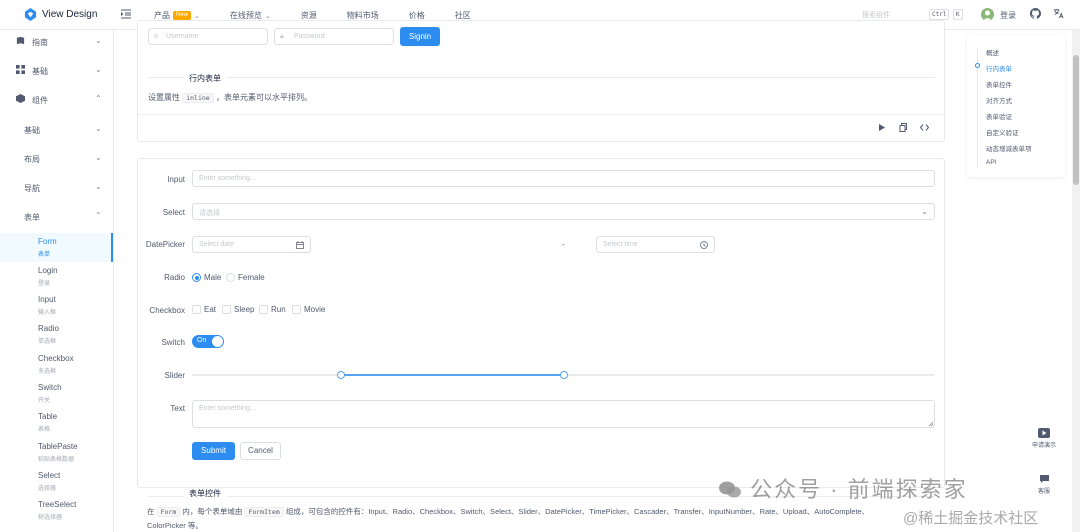 This screenshot has width=1080, height=532. I want to click on slider-handle-start, so click(340, 375).